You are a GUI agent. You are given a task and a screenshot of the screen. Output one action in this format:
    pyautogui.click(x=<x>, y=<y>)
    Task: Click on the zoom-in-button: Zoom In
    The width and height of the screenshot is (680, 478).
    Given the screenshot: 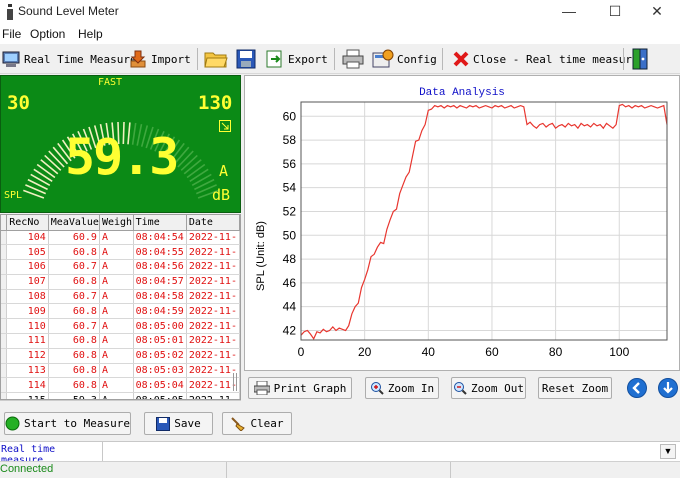 What is the action you would take?
    pyautogui.click(x=402, y=388)
    